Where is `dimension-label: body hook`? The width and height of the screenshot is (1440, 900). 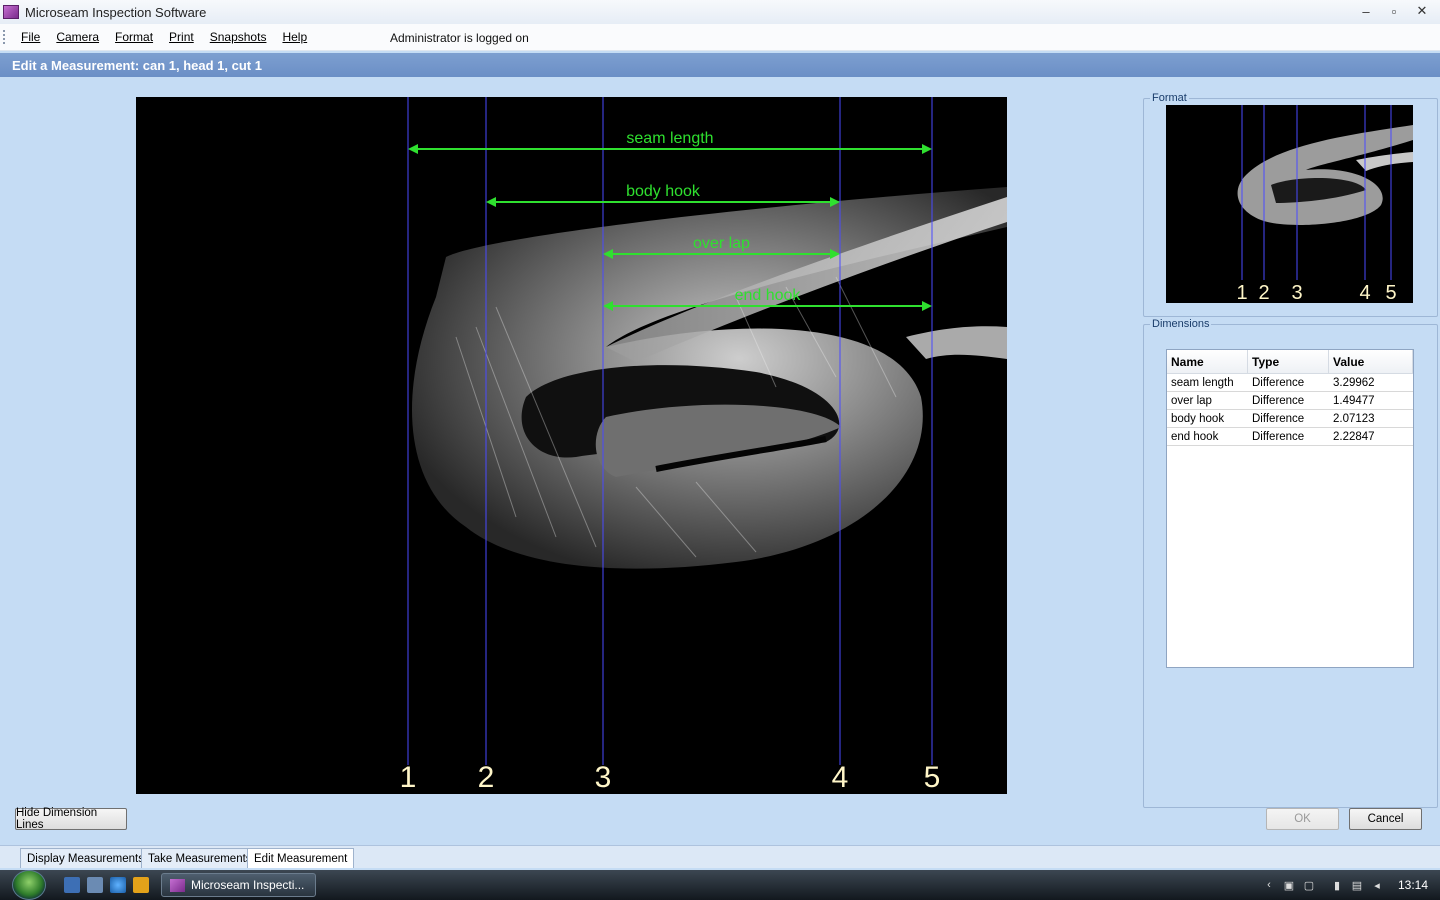
dimension-label: body hook is located at coordinates (663, 191).